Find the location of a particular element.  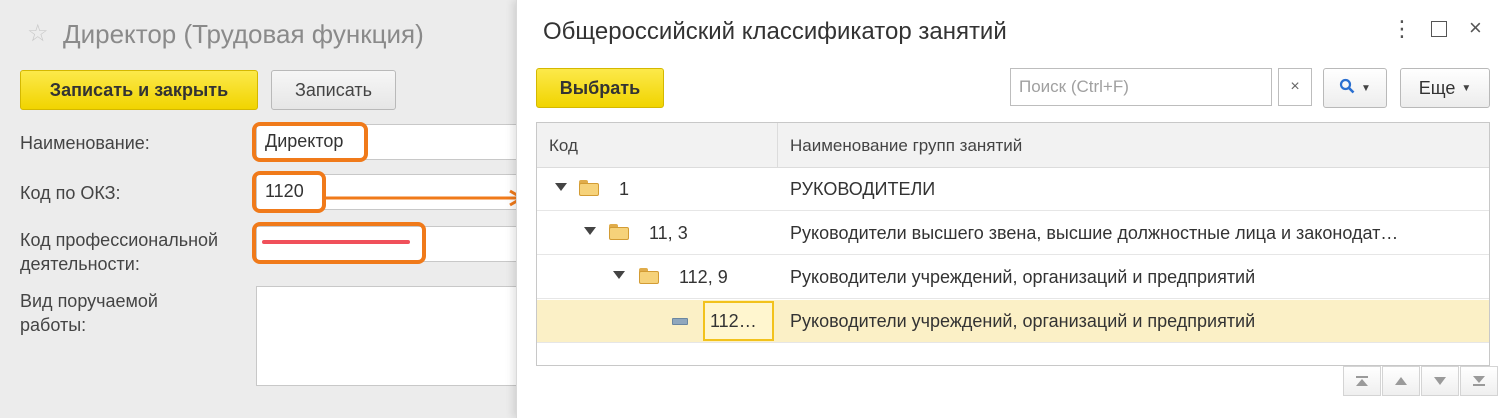

work-type-label-line1: Вид поручаемой is located at coordinates (89, 301).